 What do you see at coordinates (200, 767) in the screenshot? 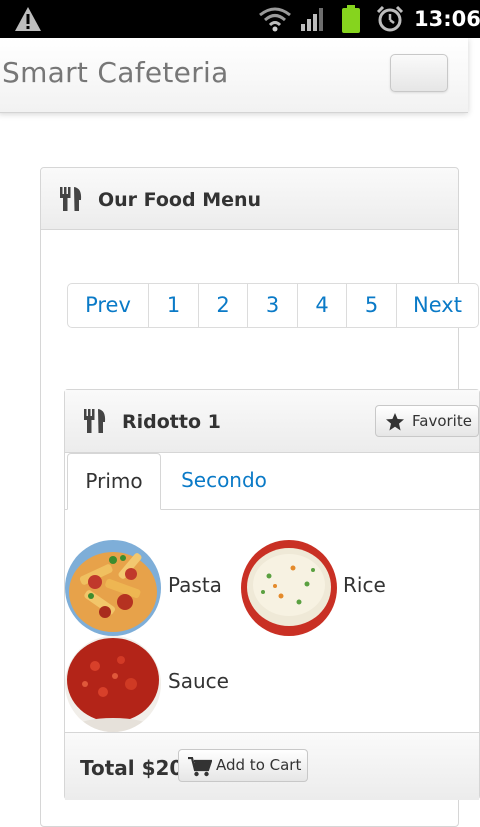
I see `shopping-cart-icon` at bounding box center [200, 767].